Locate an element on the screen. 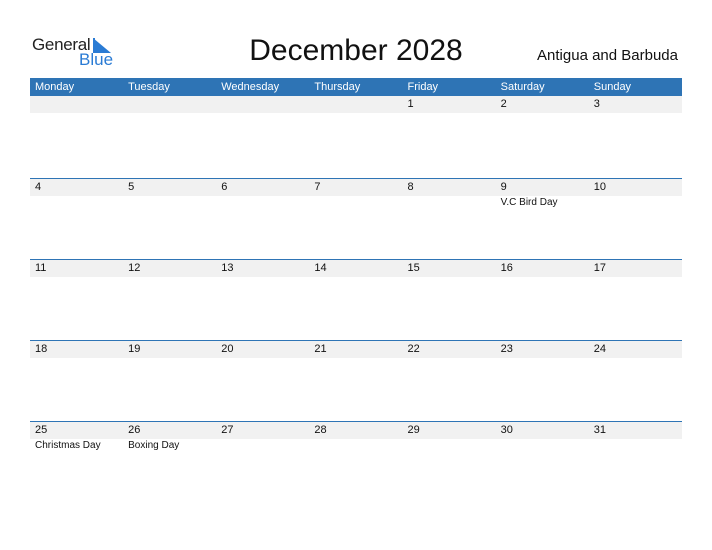 This screenshot has height=550, width=712. day-number: 2 is located at coordinates (503, 104).